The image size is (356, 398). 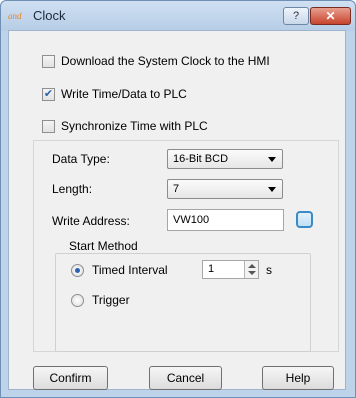 I want to click on radio-trigger: Trigger, so click(x=100, y=300).